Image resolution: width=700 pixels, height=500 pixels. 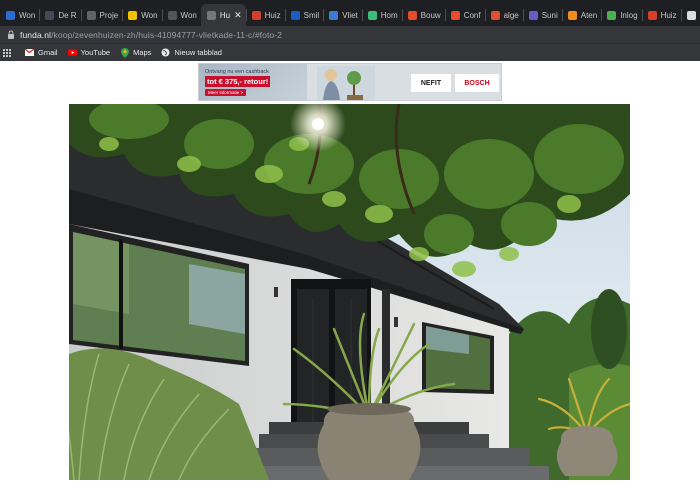 I want to click on ad-offer: tot € 375,- retour!, so click(x=238, y=81).